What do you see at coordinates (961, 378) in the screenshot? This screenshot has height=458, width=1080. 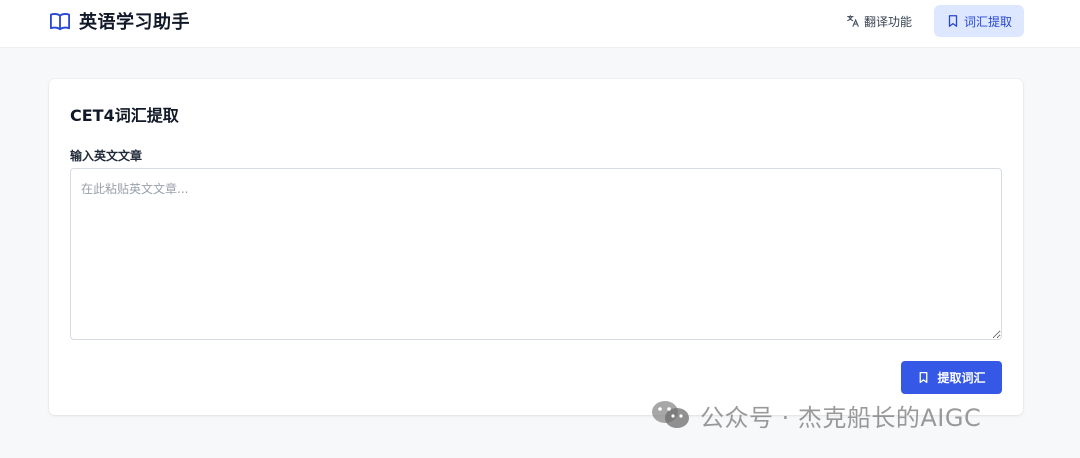 I see `extract-vocab-label: 提取词汇` at bounding box center [961, 378].